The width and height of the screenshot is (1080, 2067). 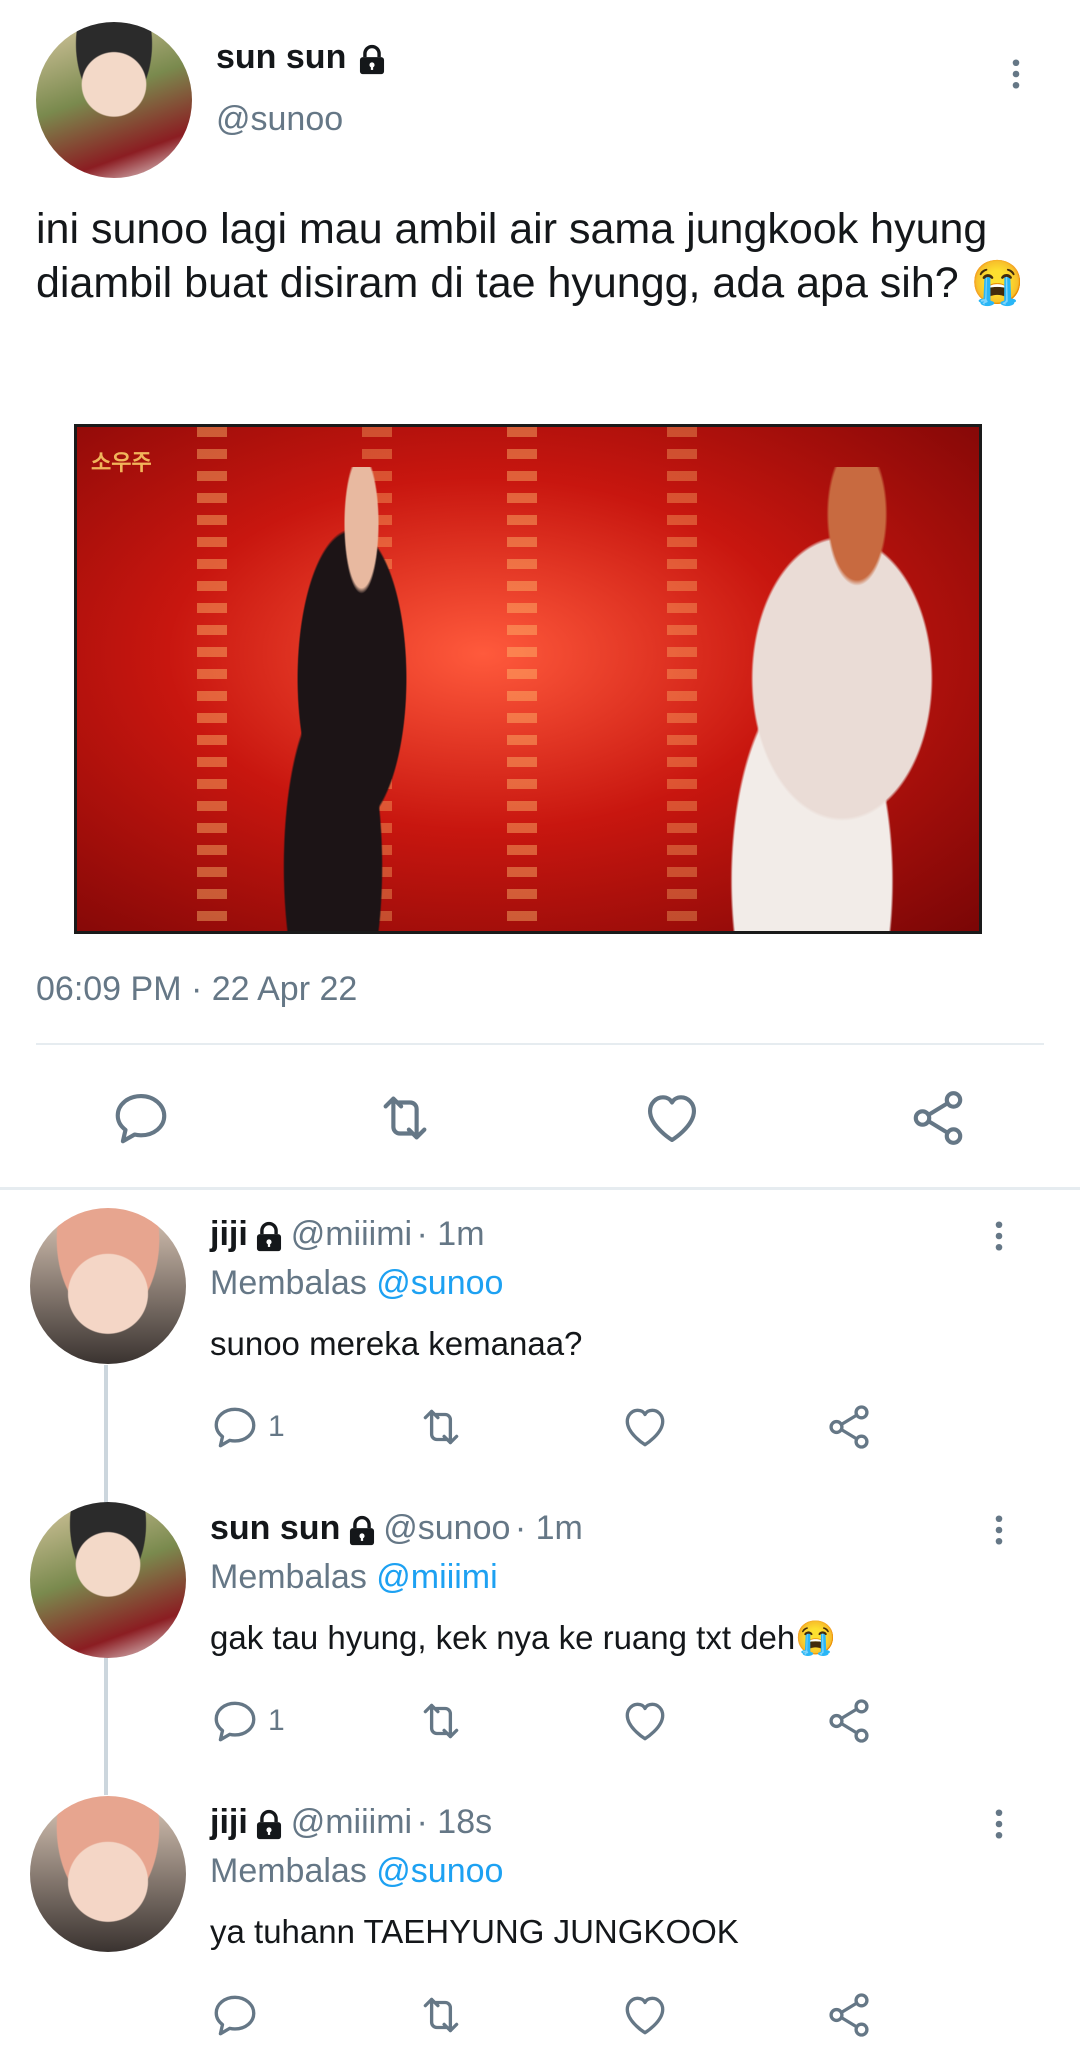 What do you see at coordinates (121, 462) in the screenshot?
I see `media-watermark: 소우주` at bounding box center [121, 462].